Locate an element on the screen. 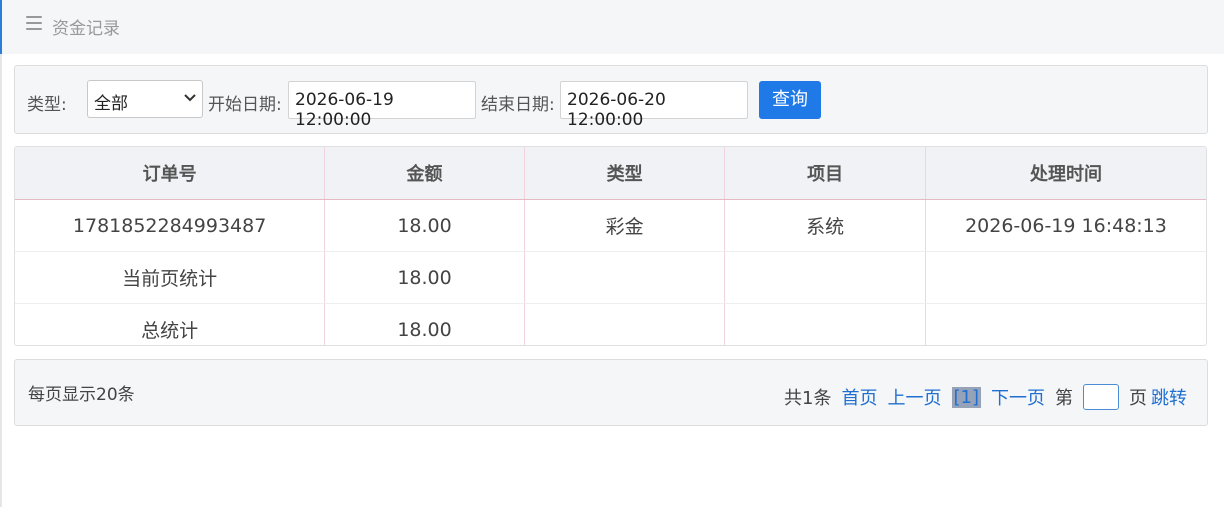 The height and width of the screenshot is (507, 1224). page-number-input is located at coordinates (1101, 397).